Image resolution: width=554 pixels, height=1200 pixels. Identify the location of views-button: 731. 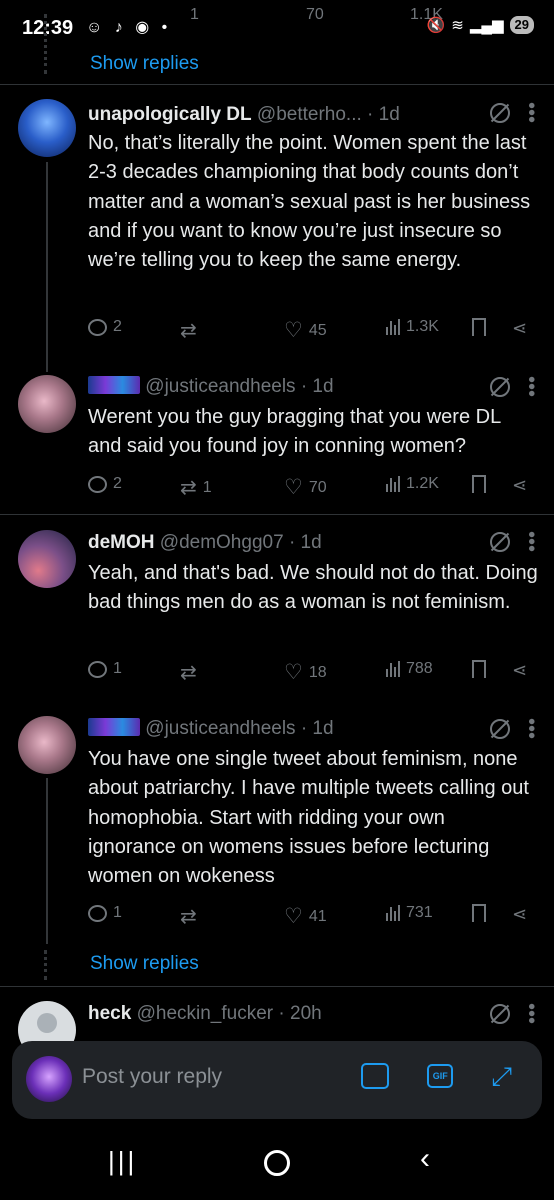
(409, 913).